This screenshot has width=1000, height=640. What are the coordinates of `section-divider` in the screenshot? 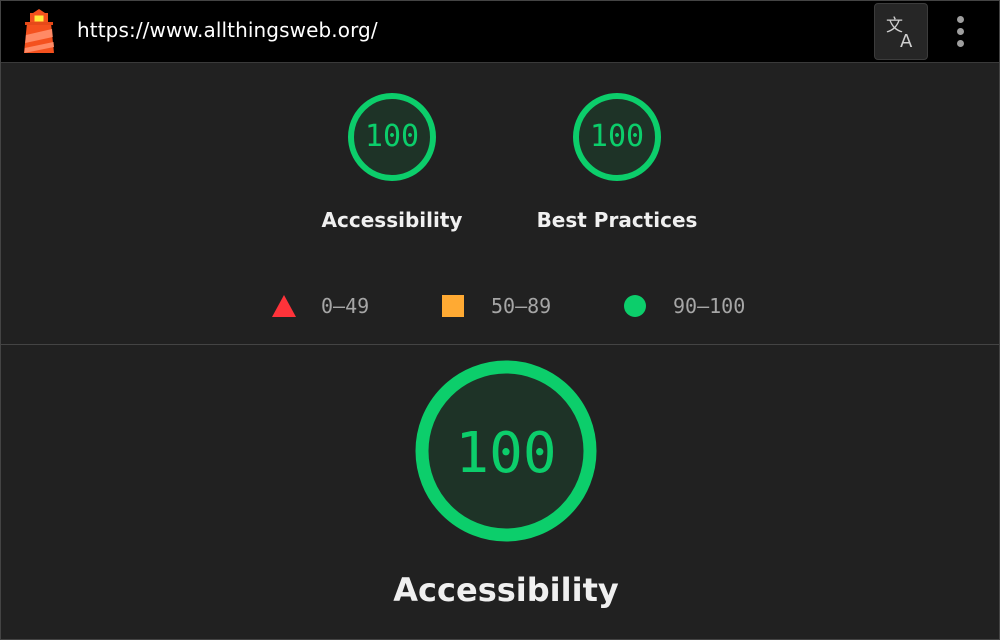 It's located at (500, 344).